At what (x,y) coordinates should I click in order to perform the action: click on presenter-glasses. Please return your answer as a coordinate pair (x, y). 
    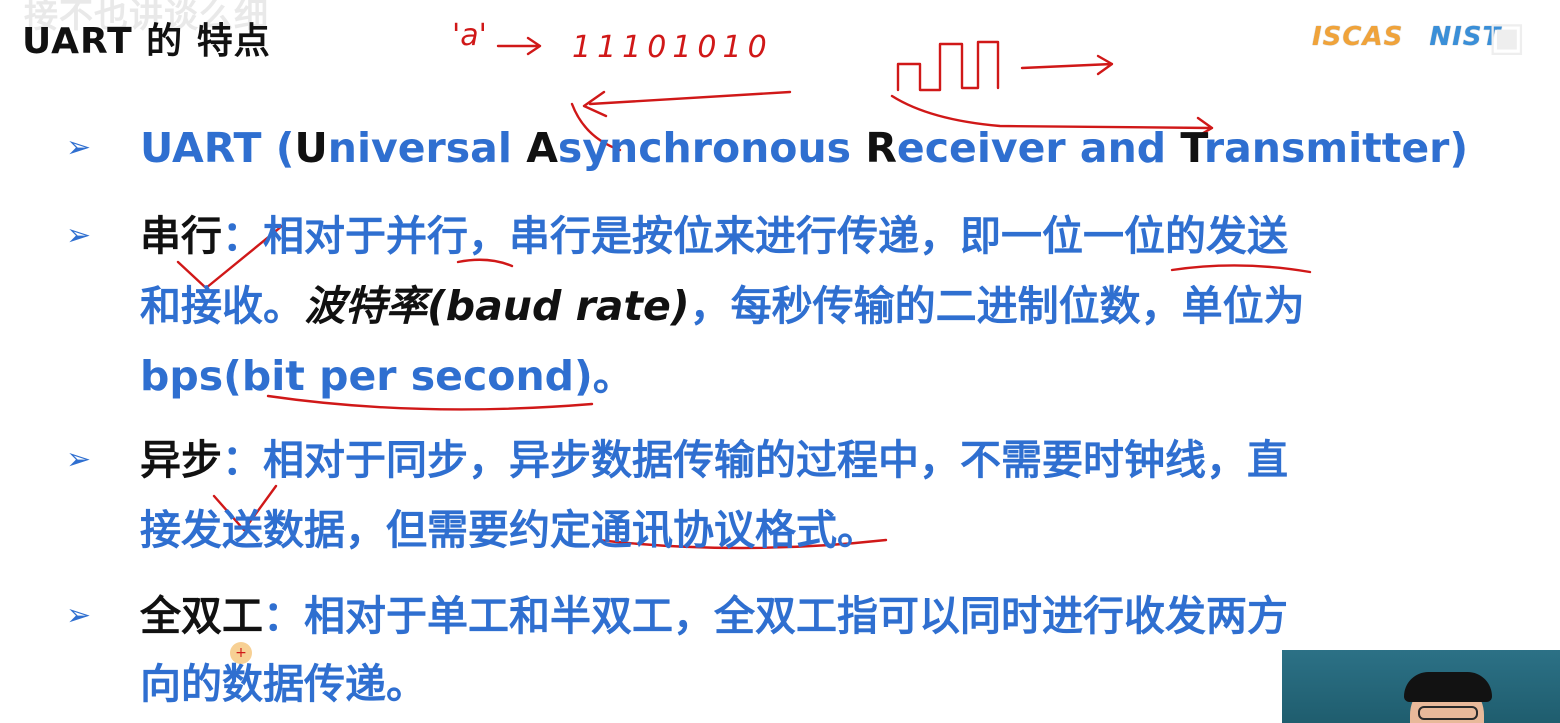
    Looking at the image, I should click on (1448, 713).